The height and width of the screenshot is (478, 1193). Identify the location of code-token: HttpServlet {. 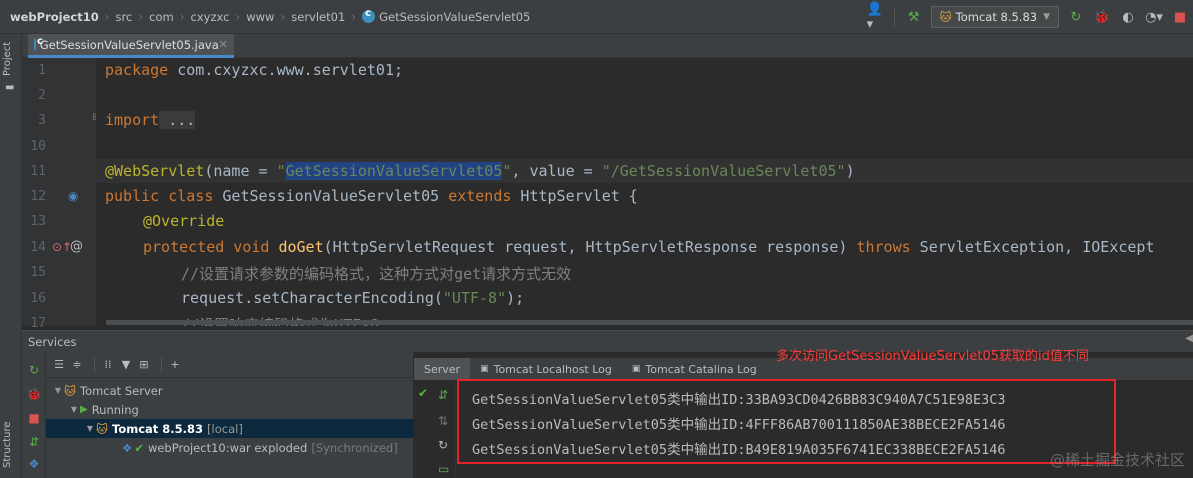
(574, 196).